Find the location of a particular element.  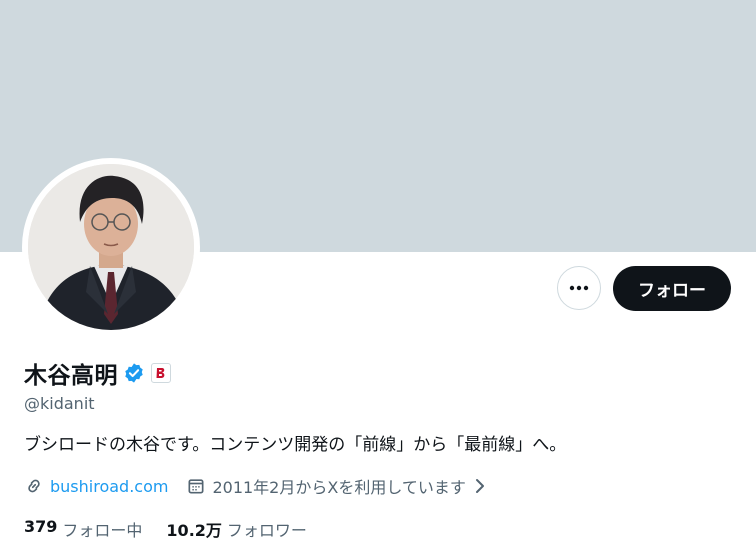

avatar is located at coordinates (111, 247).